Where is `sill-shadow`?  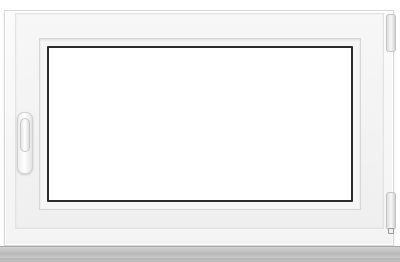
sill-shadow is located at coordinates (200, 260).